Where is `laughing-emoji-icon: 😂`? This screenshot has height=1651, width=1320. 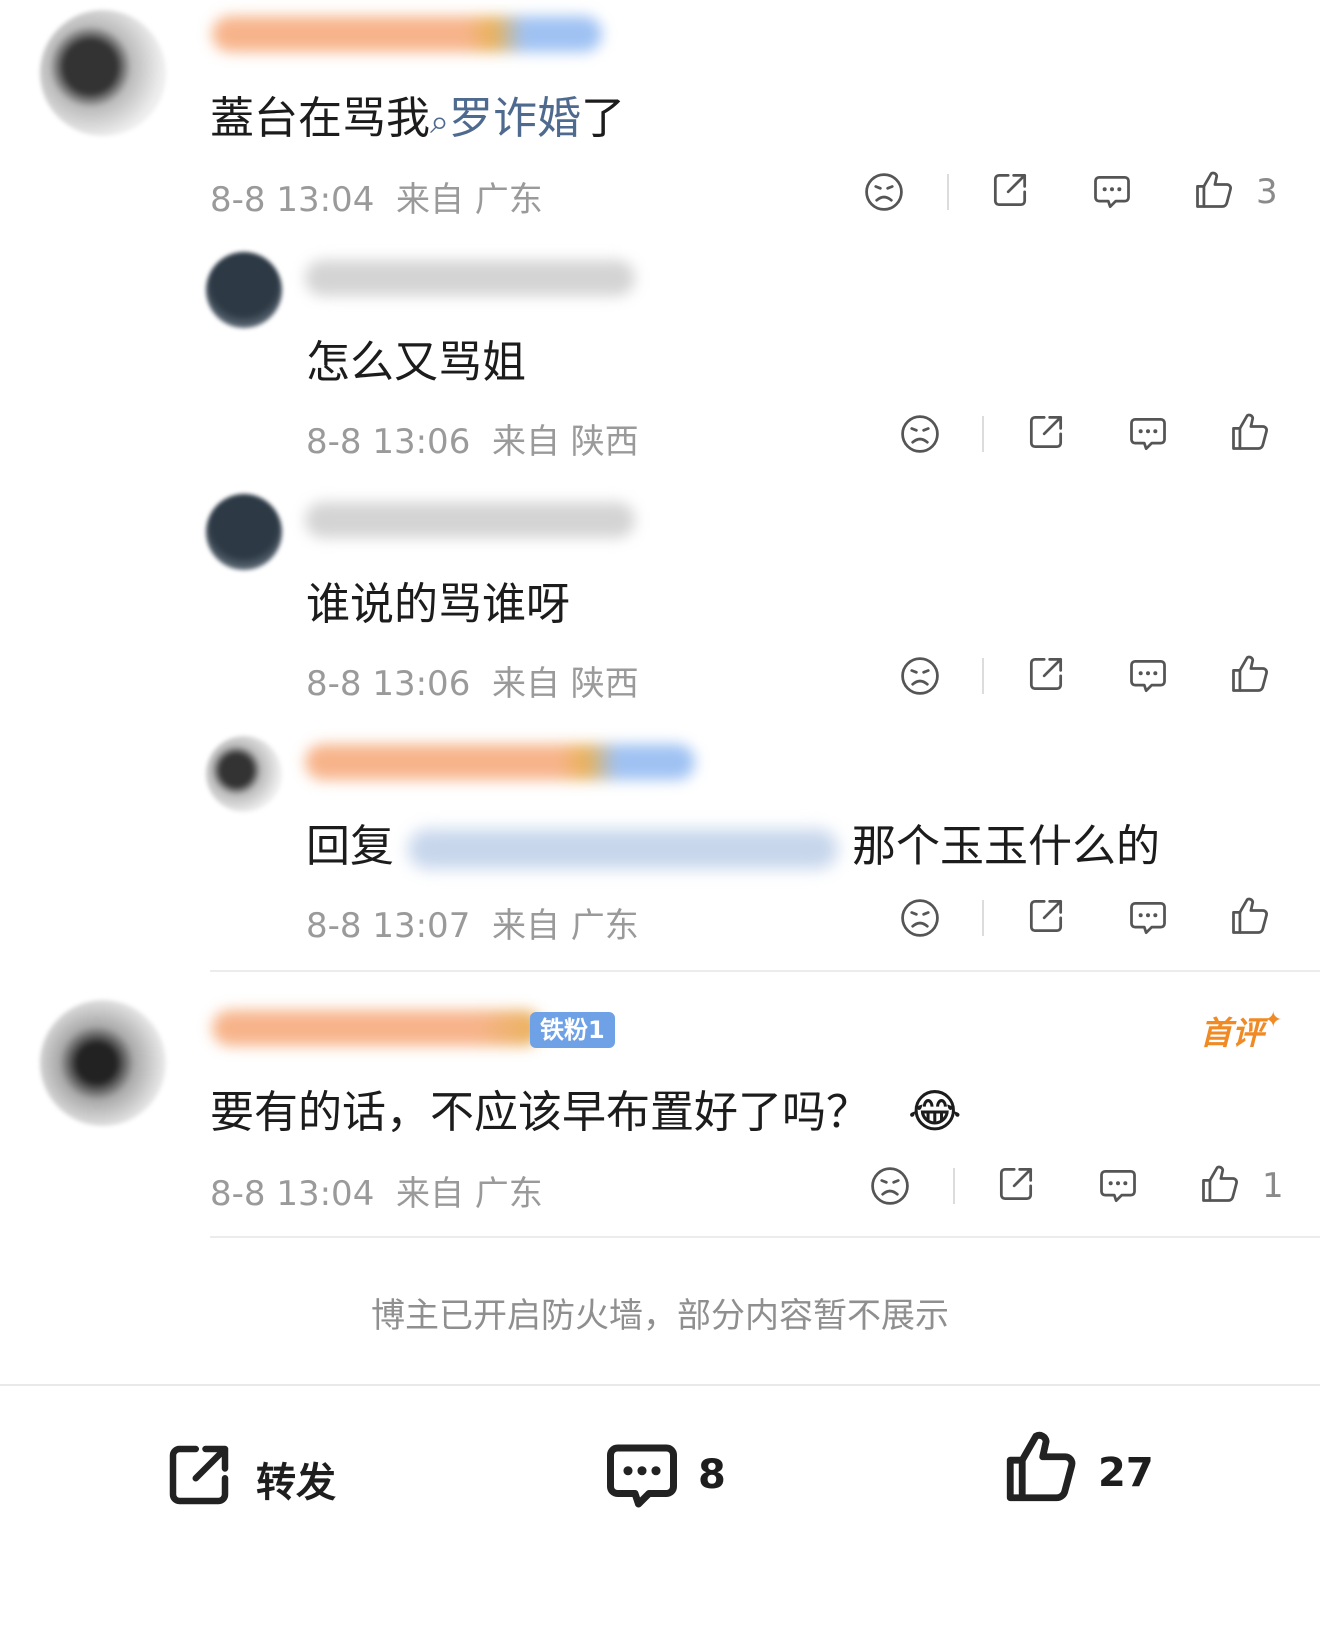
laughing-emoji-icon: 😂 is located at coordinates (935, 1111).